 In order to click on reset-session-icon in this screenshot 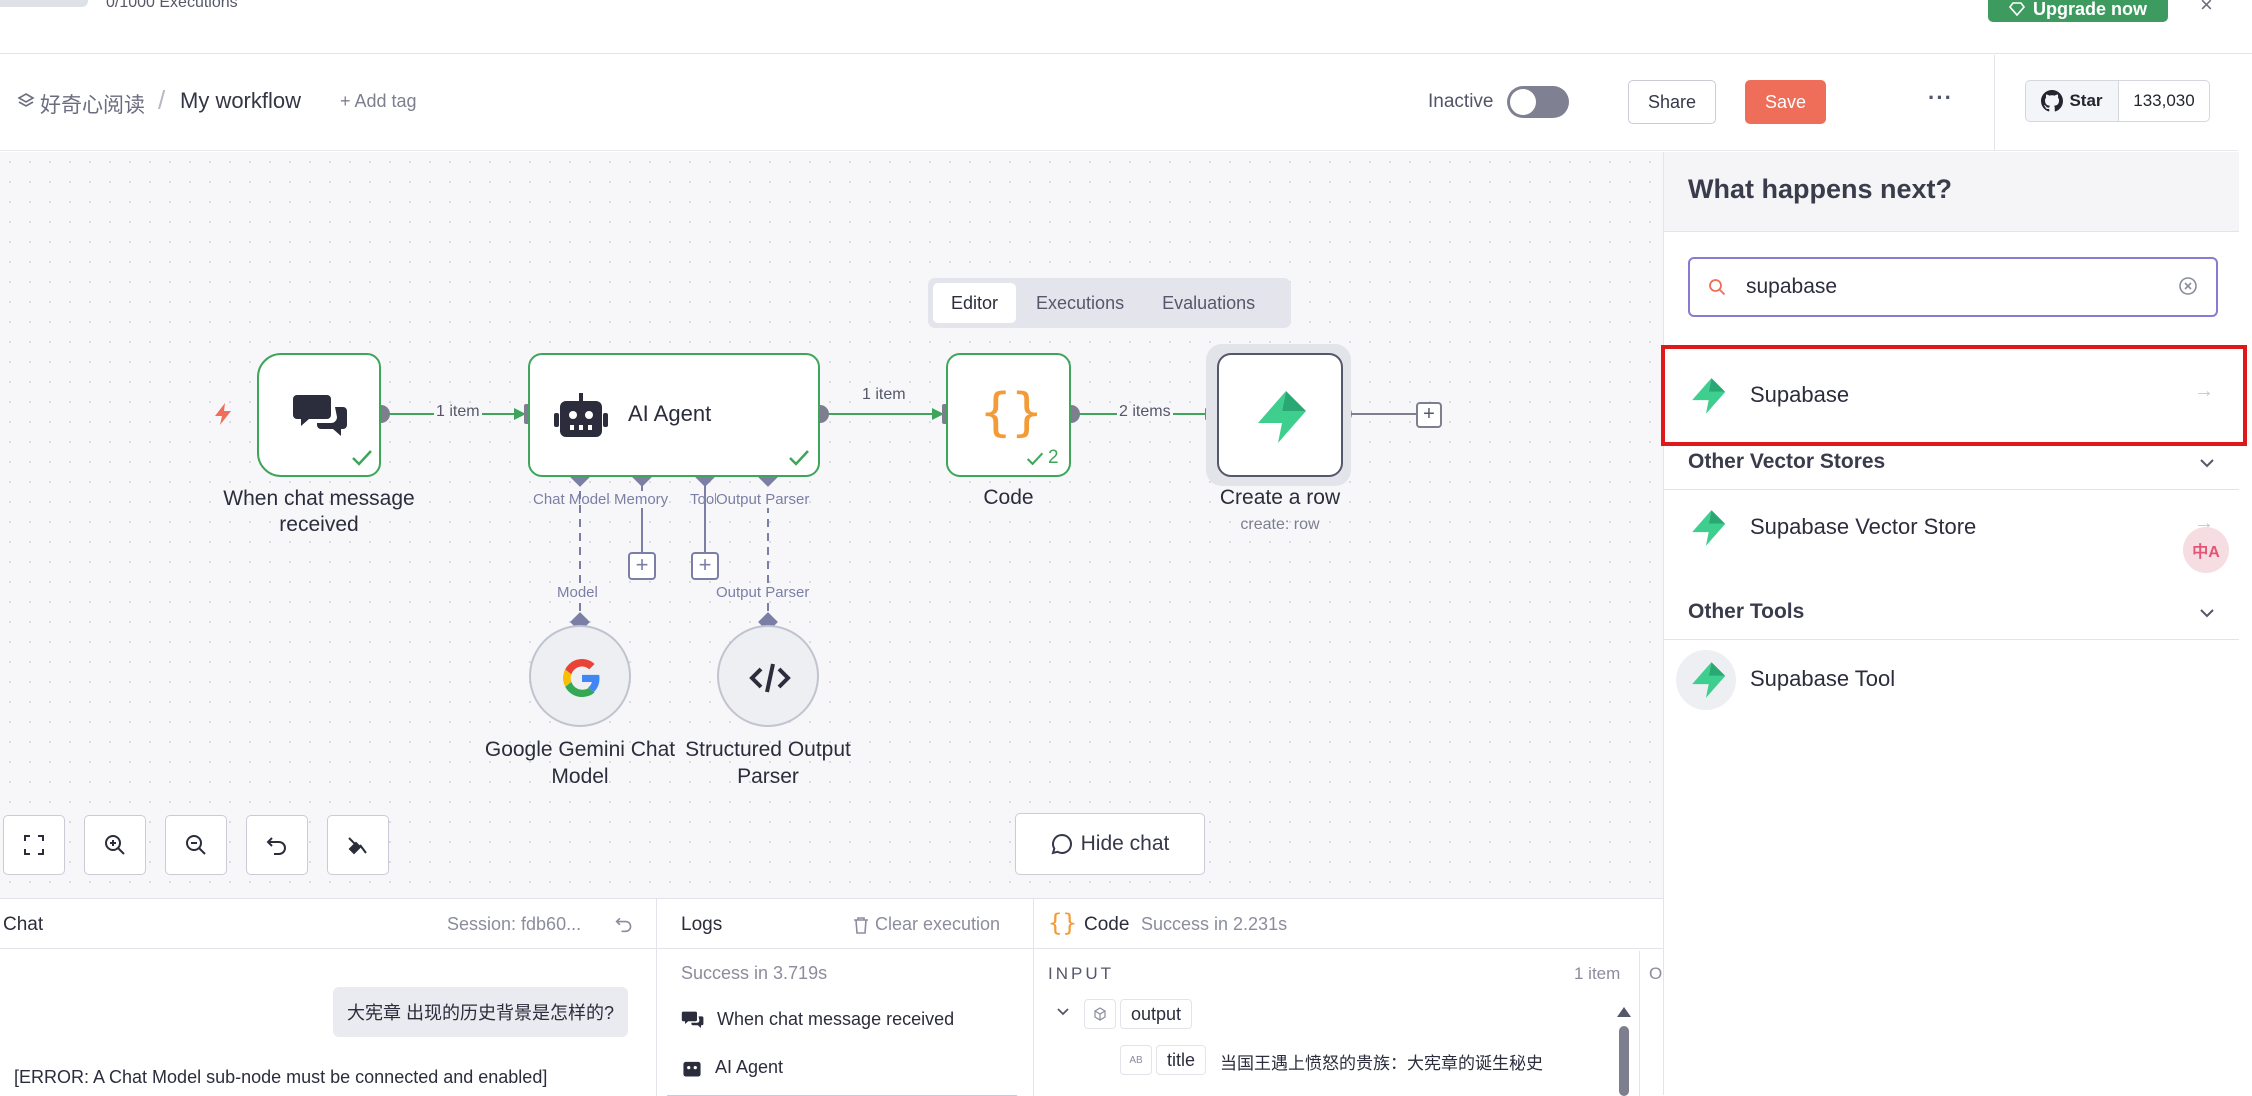, I will do `click(624, 924)`.